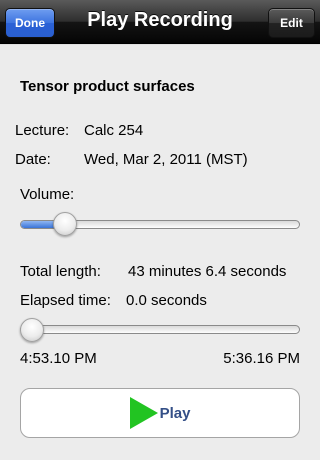  I want to click on lecture-value: Calc 254, so click(114, 130).